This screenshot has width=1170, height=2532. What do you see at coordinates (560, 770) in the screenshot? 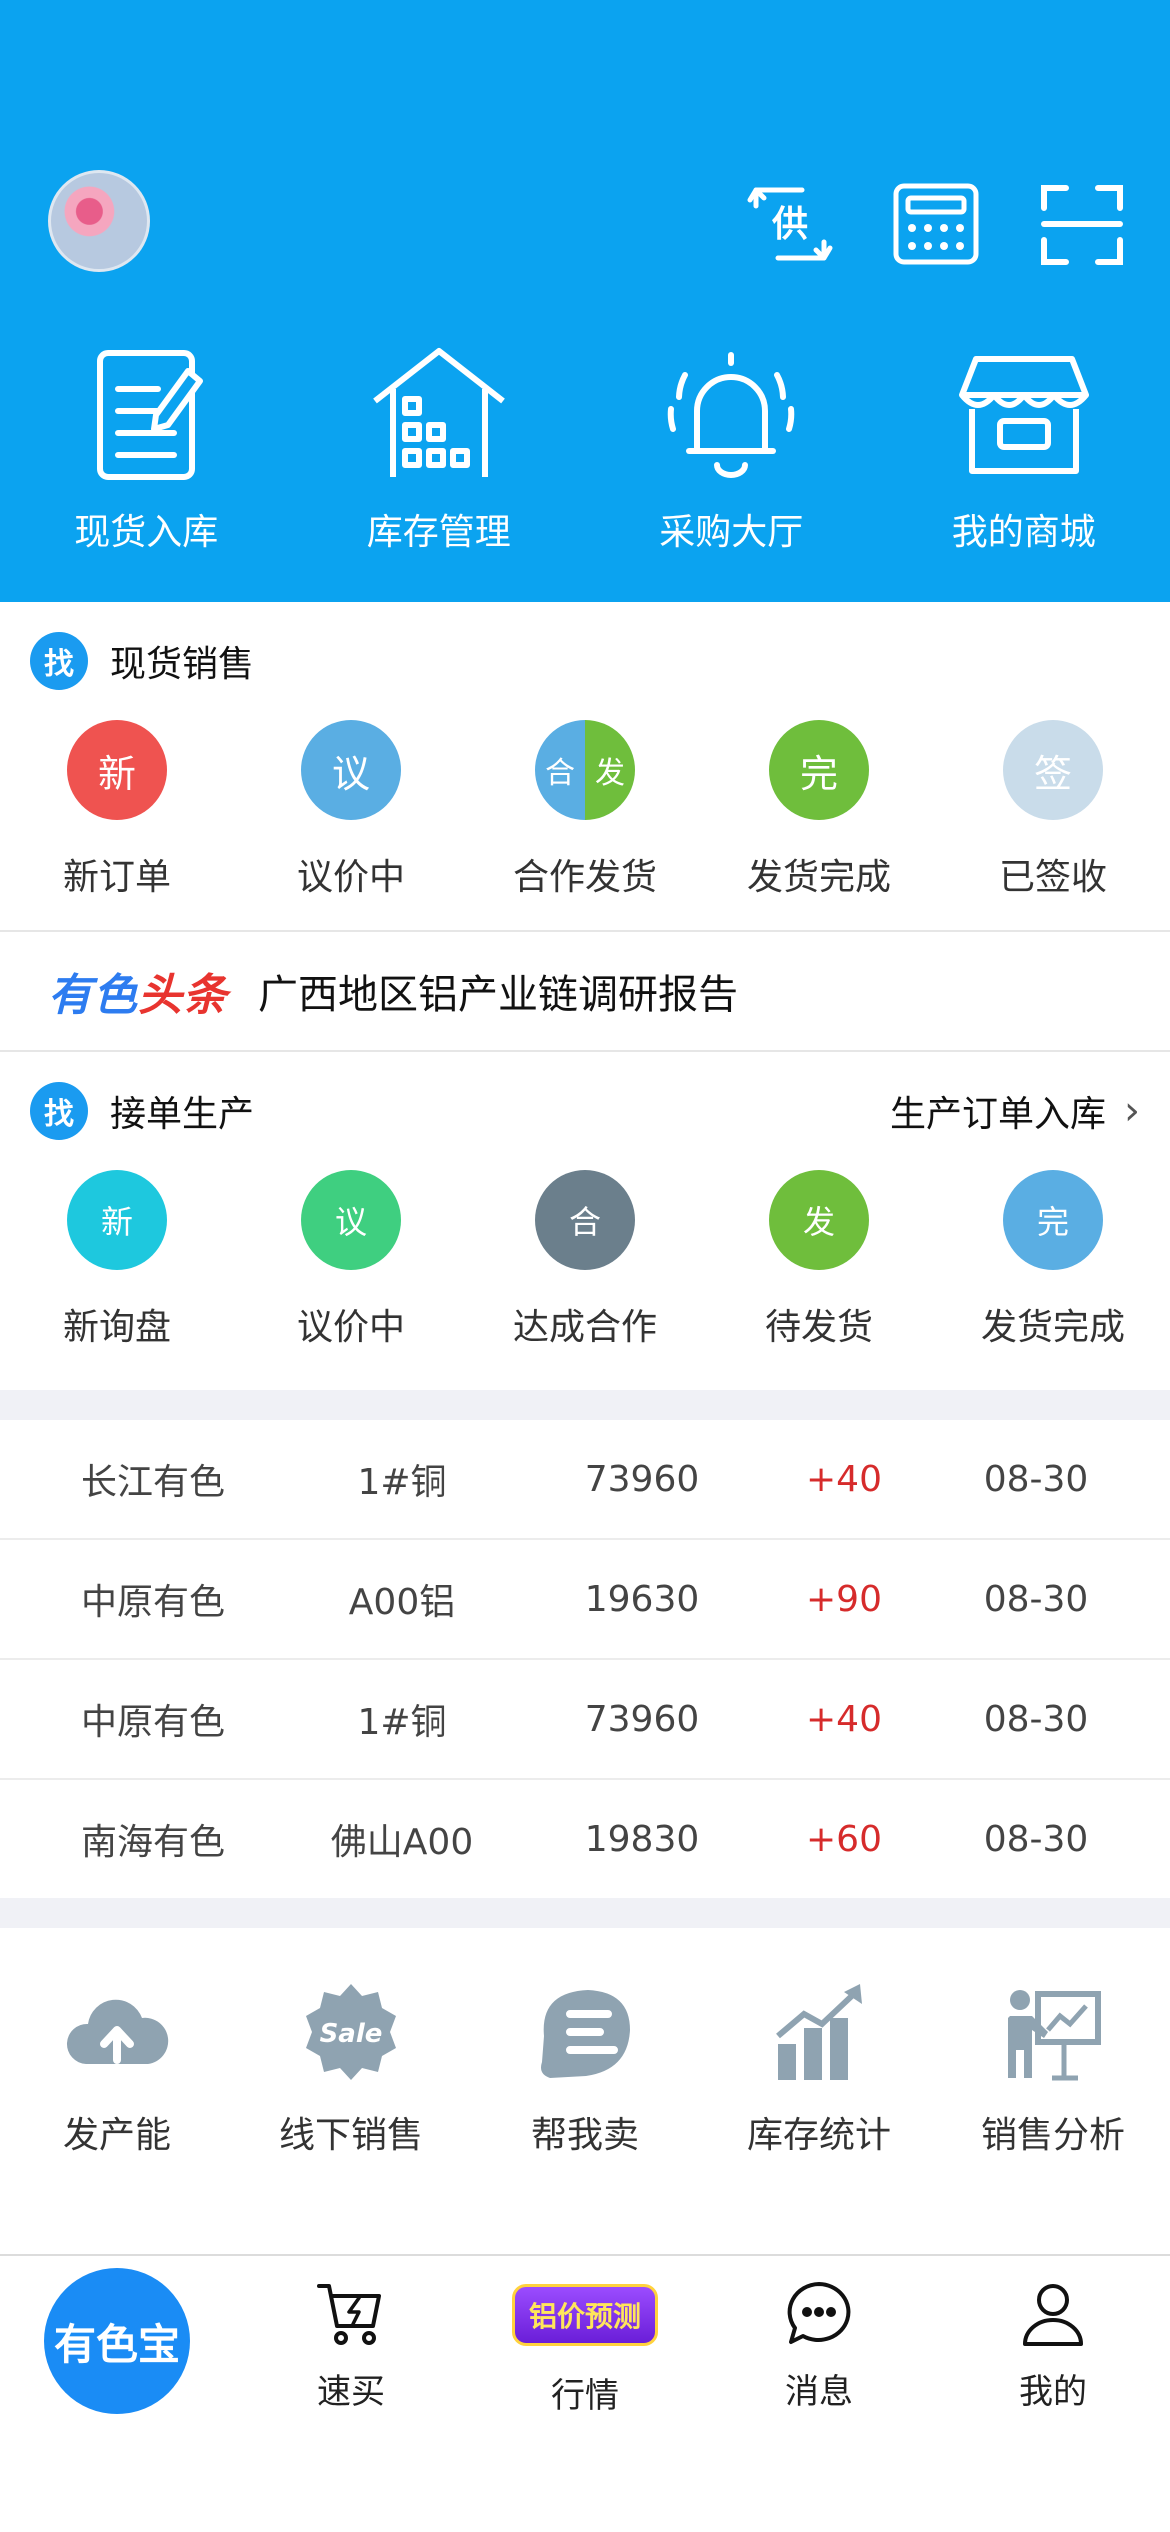
I see `split-left: 合` at bounding box center [560, 770].